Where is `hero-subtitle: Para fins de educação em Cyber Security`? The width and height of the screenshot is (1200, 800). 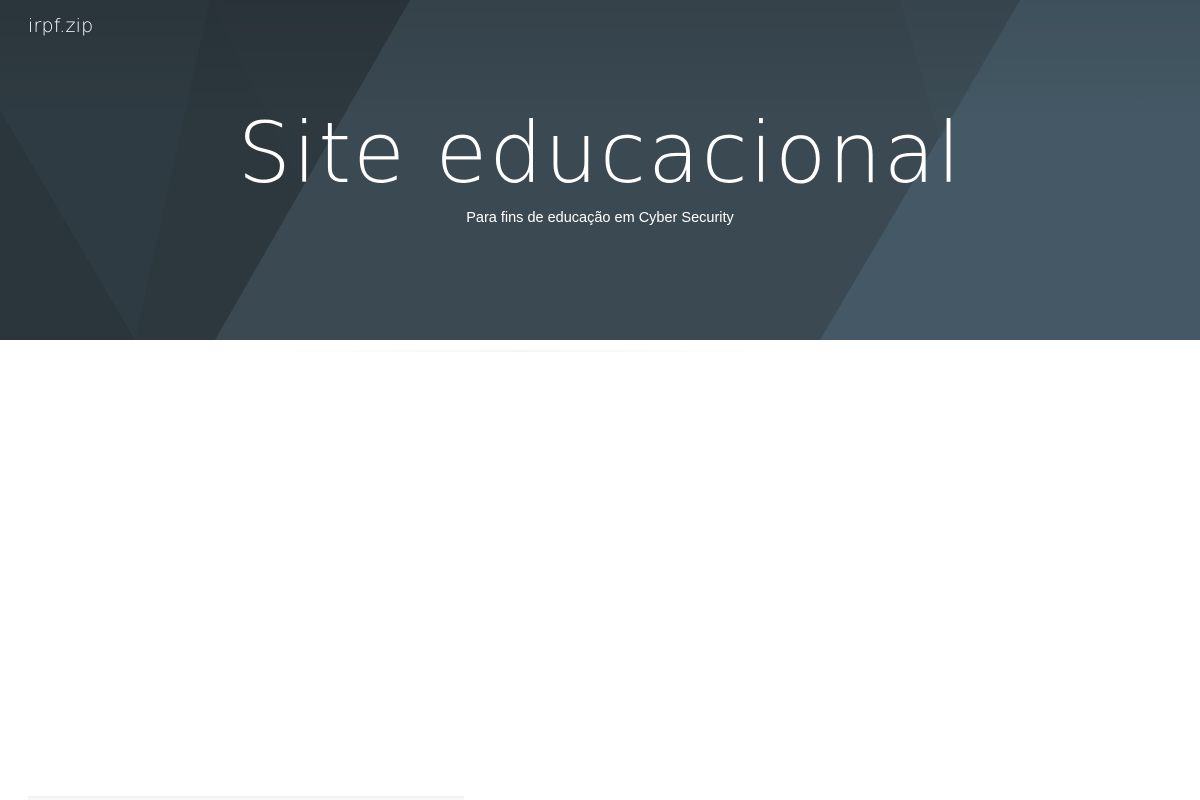
hero-subtitle: Para fins de educação em Cyber Security is located at coordinates (600, 218).